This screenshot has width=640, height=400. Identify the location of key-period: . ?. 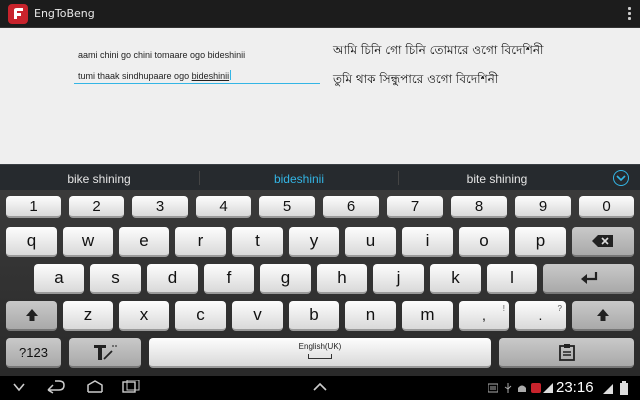
(540, 316).